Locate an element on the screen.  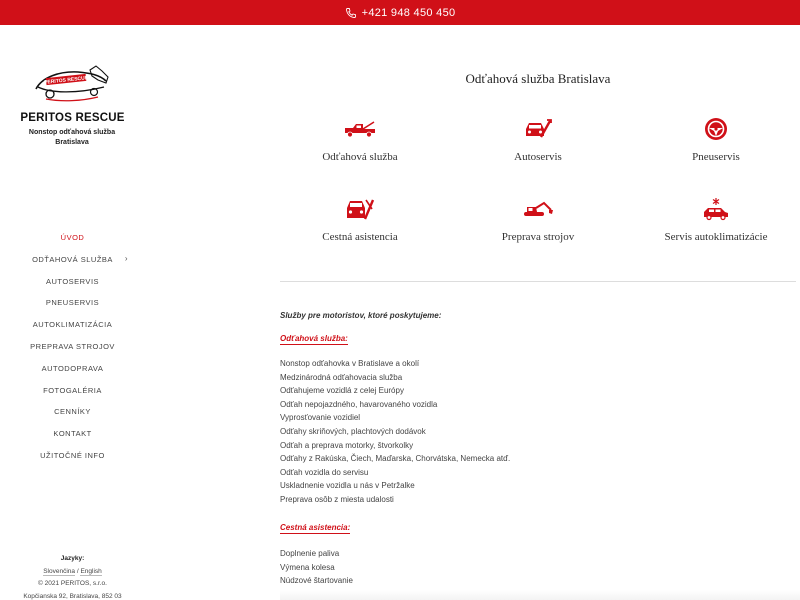
copyright: © 2021 PERITOS, s.r.o. is located at coordinates (72, 583).